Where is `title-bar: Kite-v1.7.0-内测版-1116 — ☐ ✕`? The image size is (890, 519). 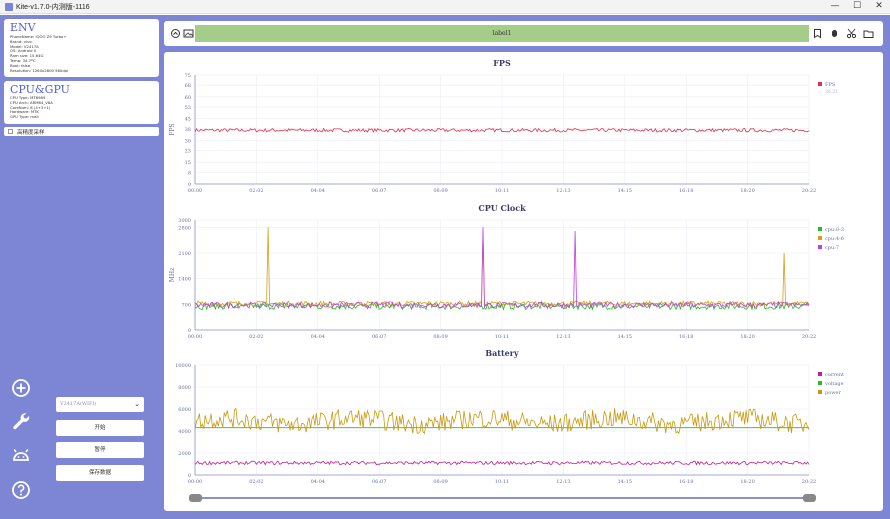
title-bar: Kite-v1.7.0-内测版-1116 — ☐ ✕ is located at coordinates (445, 7).